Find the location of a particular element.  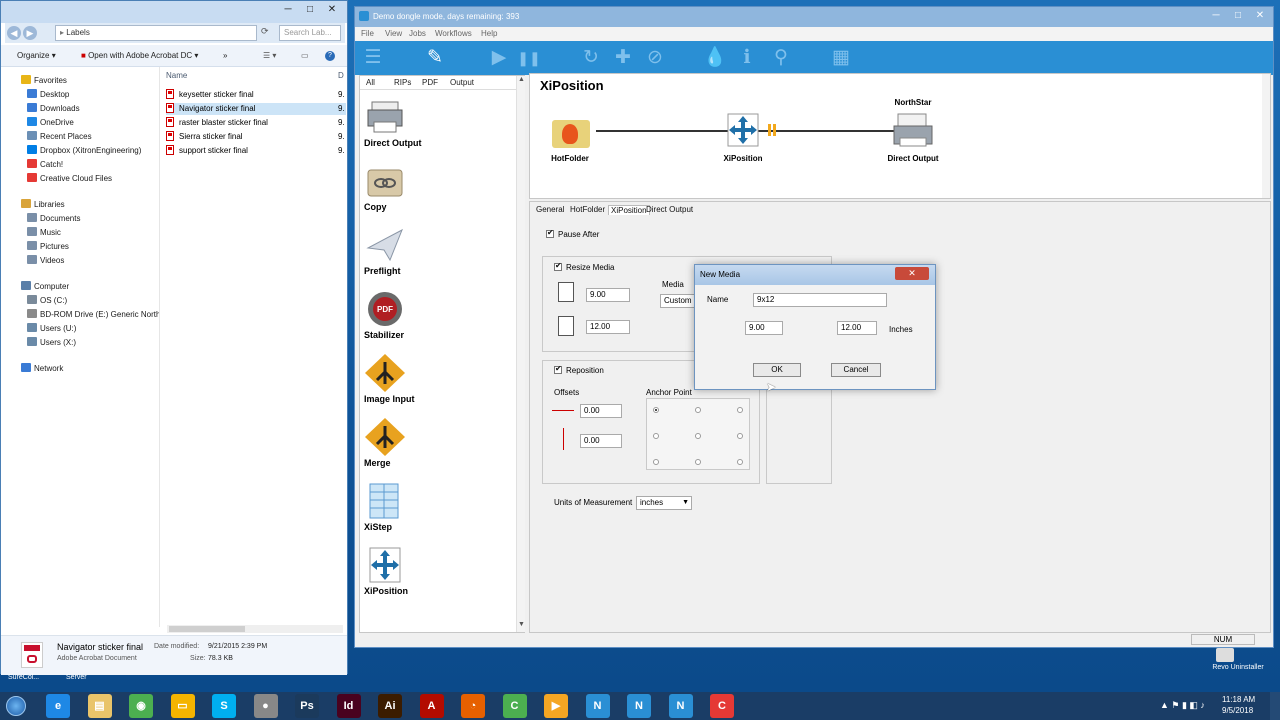

anchor-radio-bottom-center is located at coordinates (698, 462).